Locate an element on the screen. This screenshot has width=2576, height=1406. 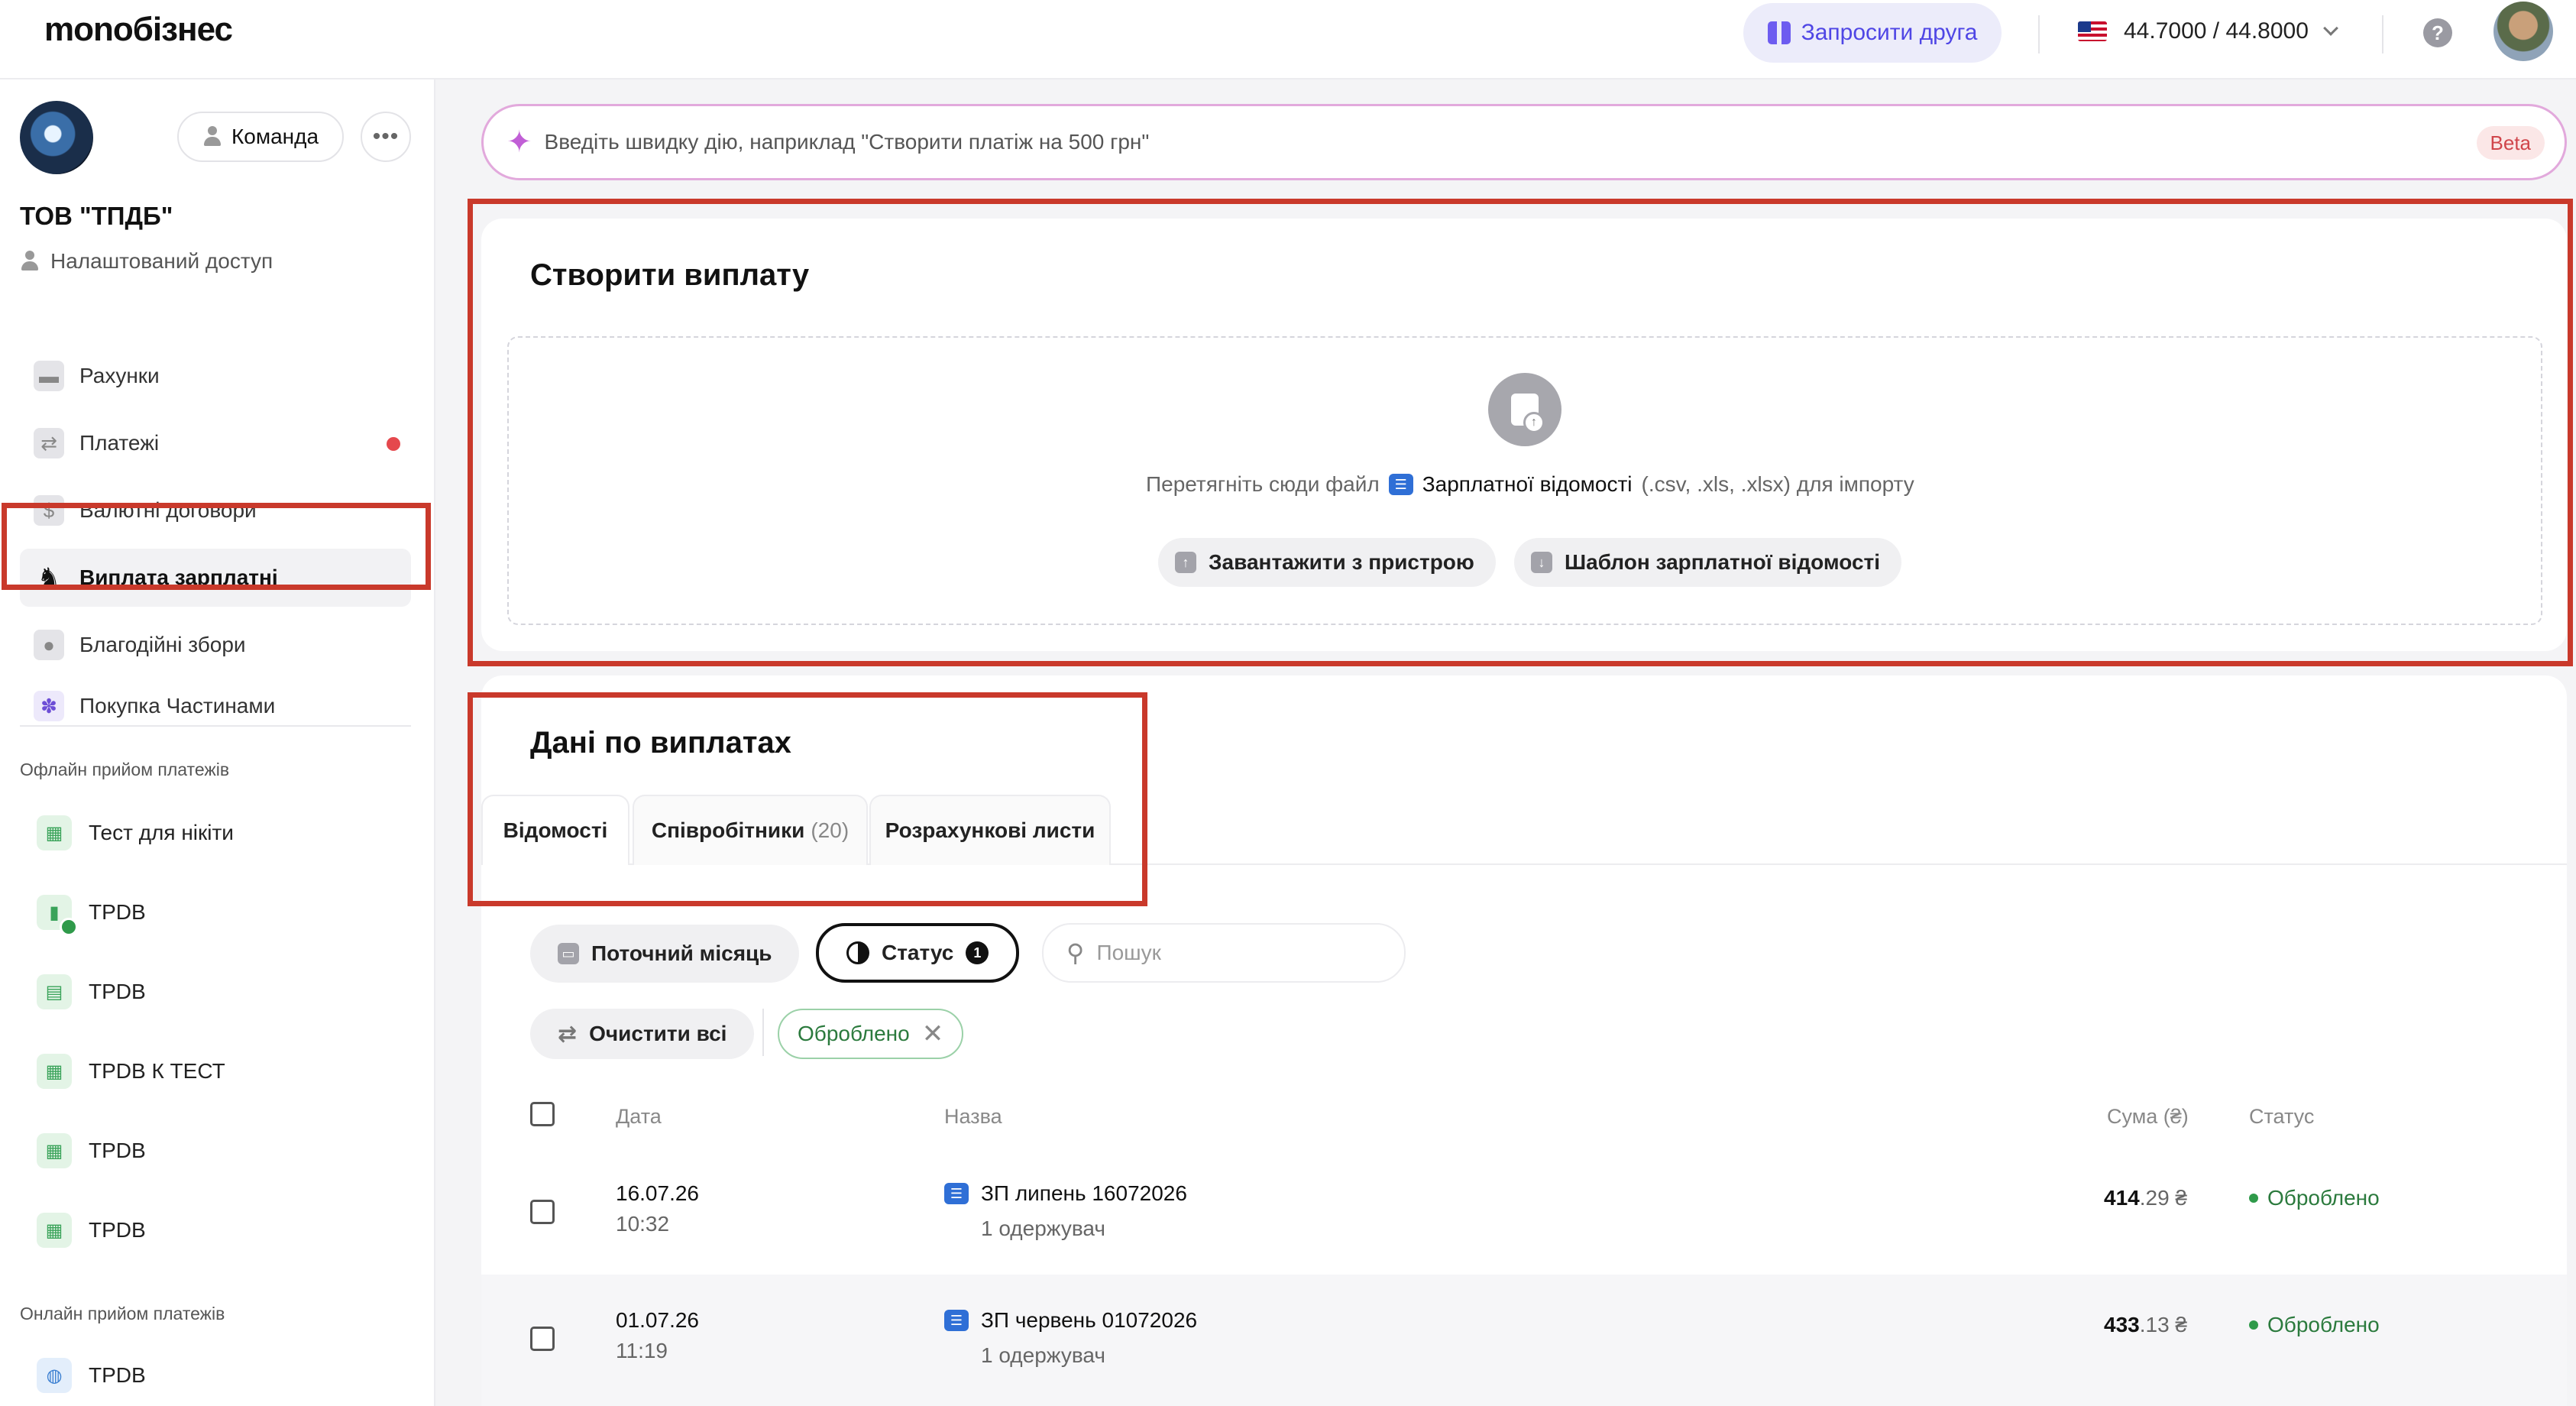
terminal-item: ▦ Тест для нікіти is located at coordinates (135, 833).